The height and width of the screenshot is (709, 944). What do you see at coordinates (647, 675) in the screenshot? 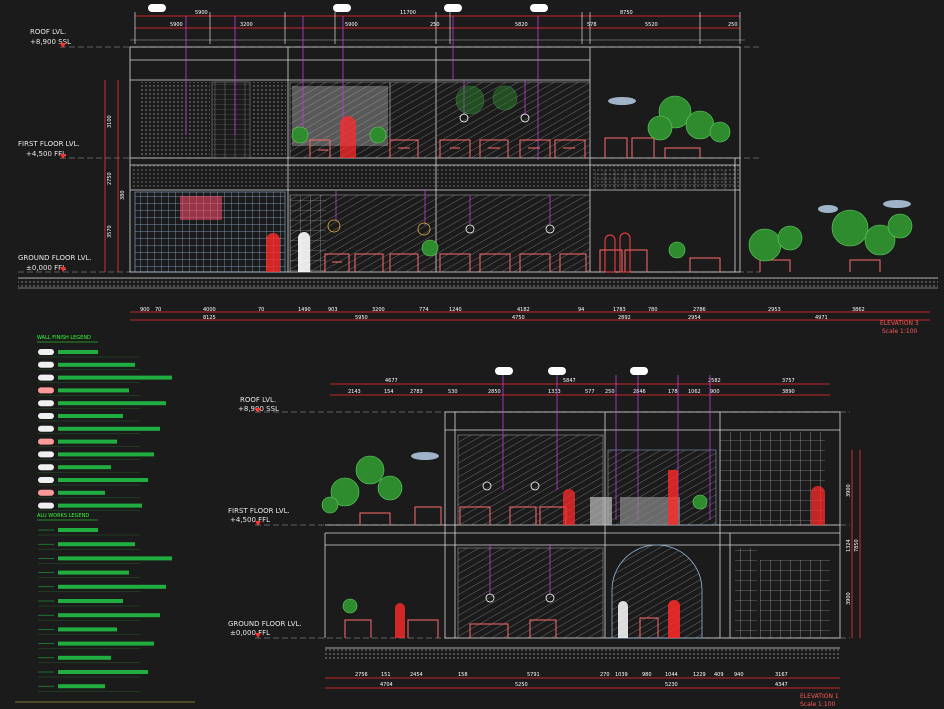
I see `dim-label: 980` at bounding box center [647, 675].